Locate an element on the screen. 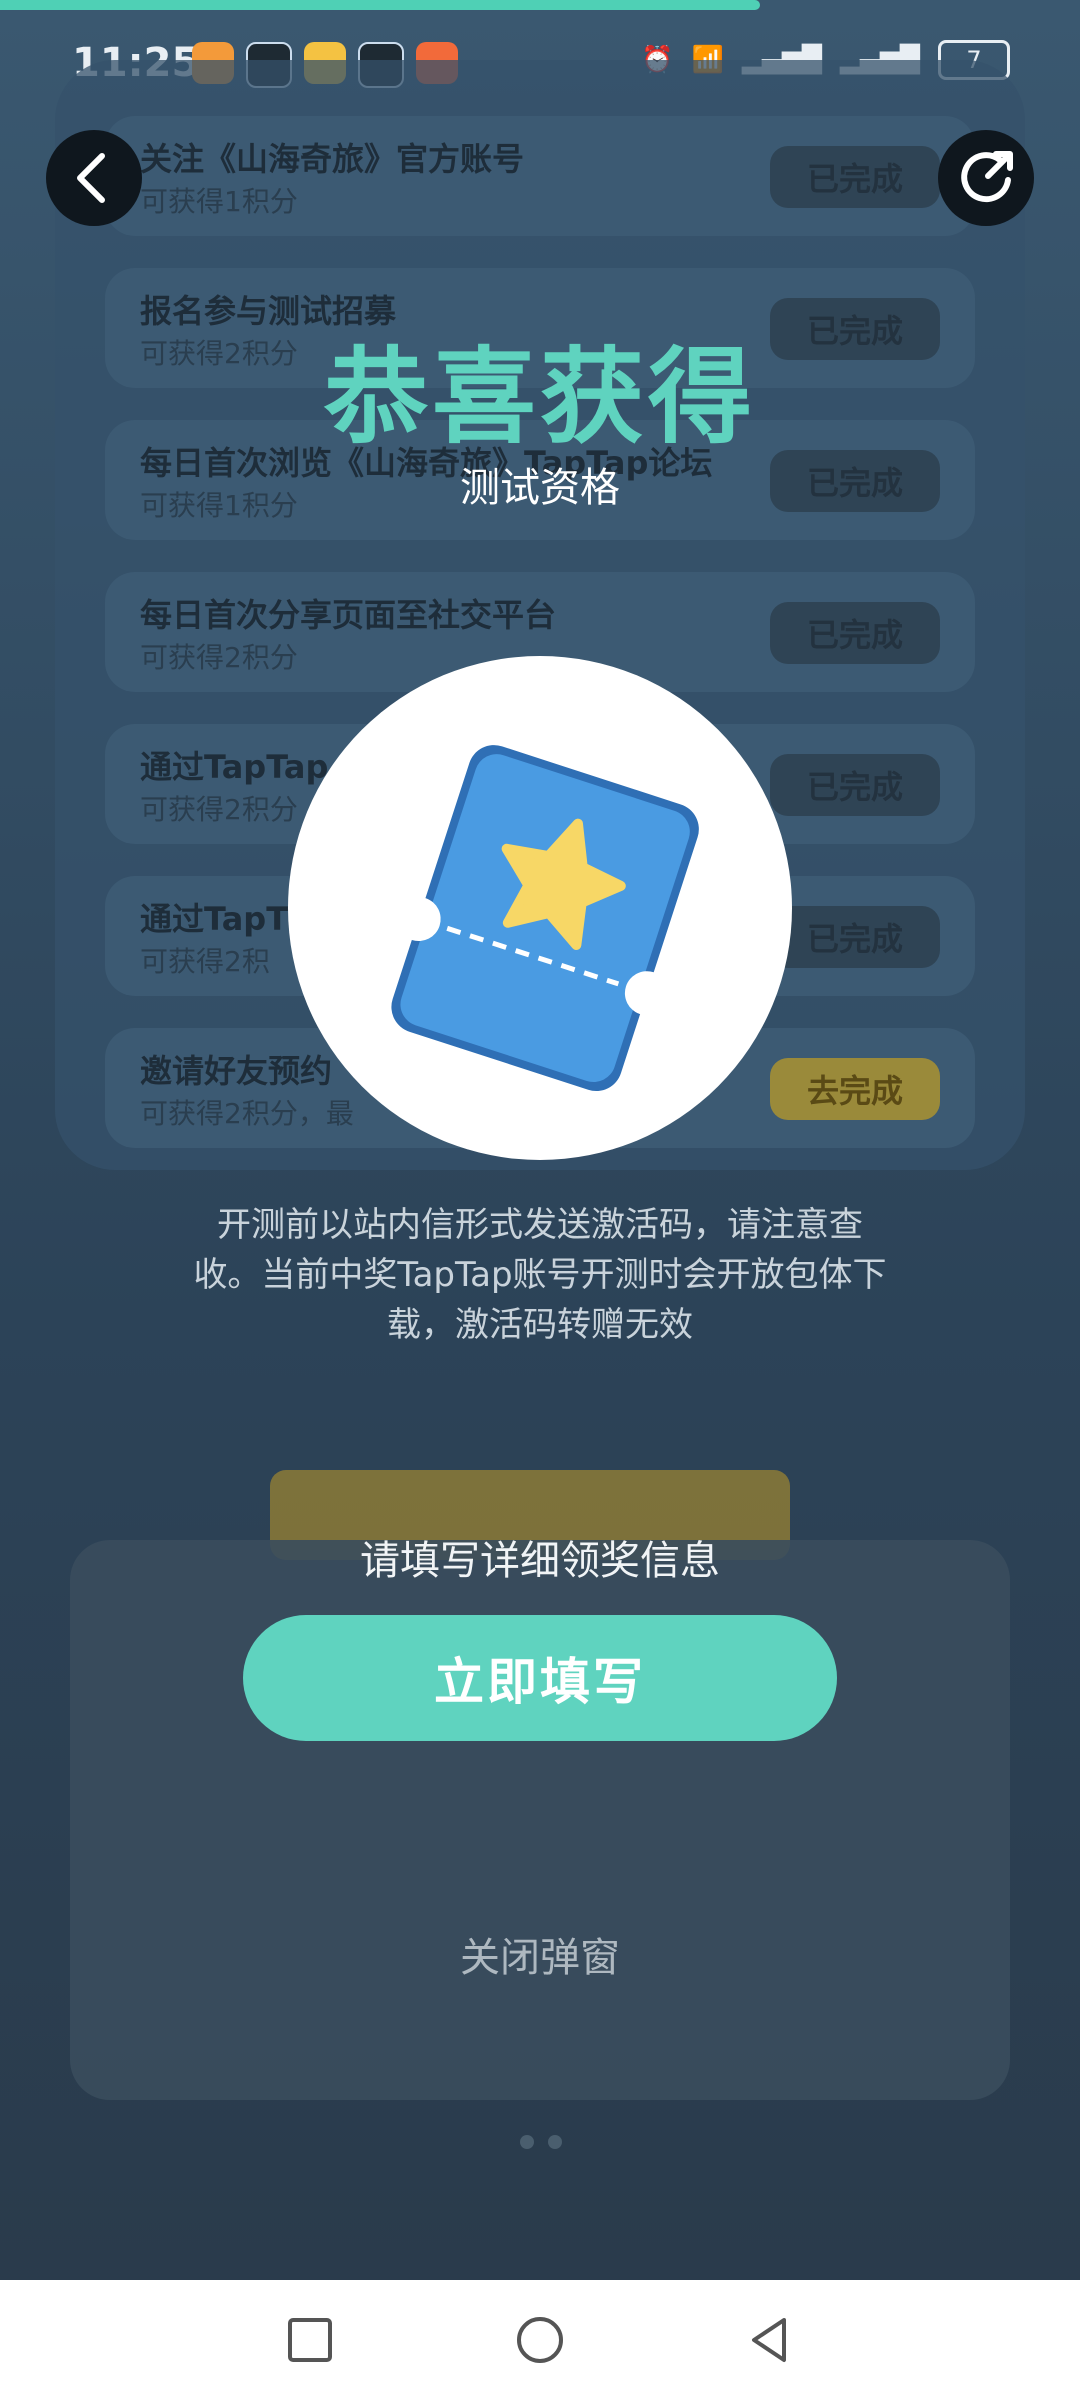  task-points: 可获得2积 is located at coordinates (205, 961).